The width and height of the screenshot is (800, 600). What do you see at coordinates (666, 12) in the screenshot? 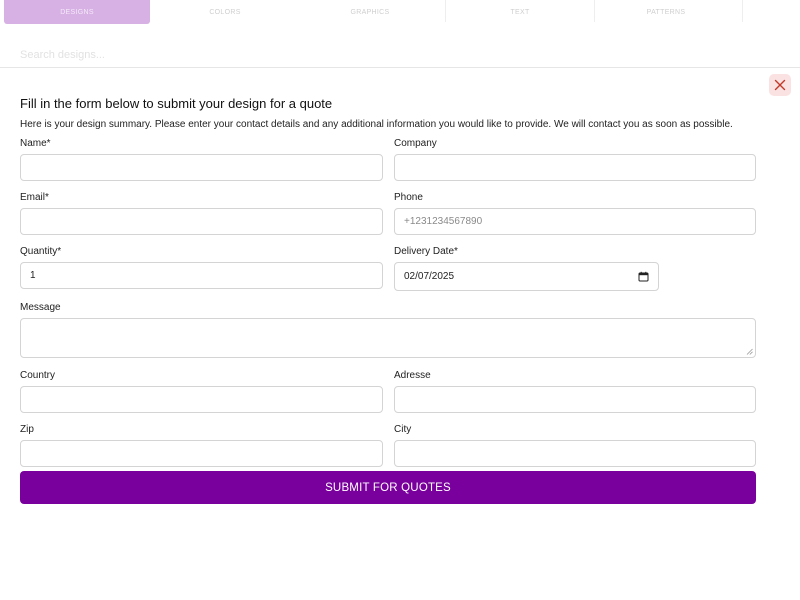
I see `bg-tab-patterns: PATTERNS` at bounding box center [666, 12].